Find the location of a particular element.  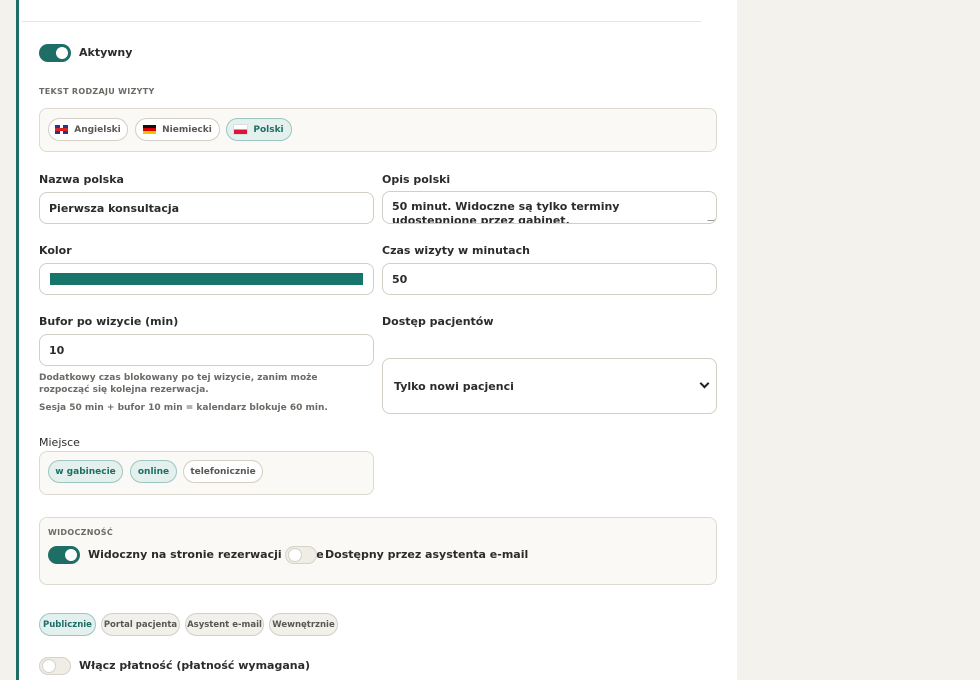

color-input is located at coordinates (206, 279).